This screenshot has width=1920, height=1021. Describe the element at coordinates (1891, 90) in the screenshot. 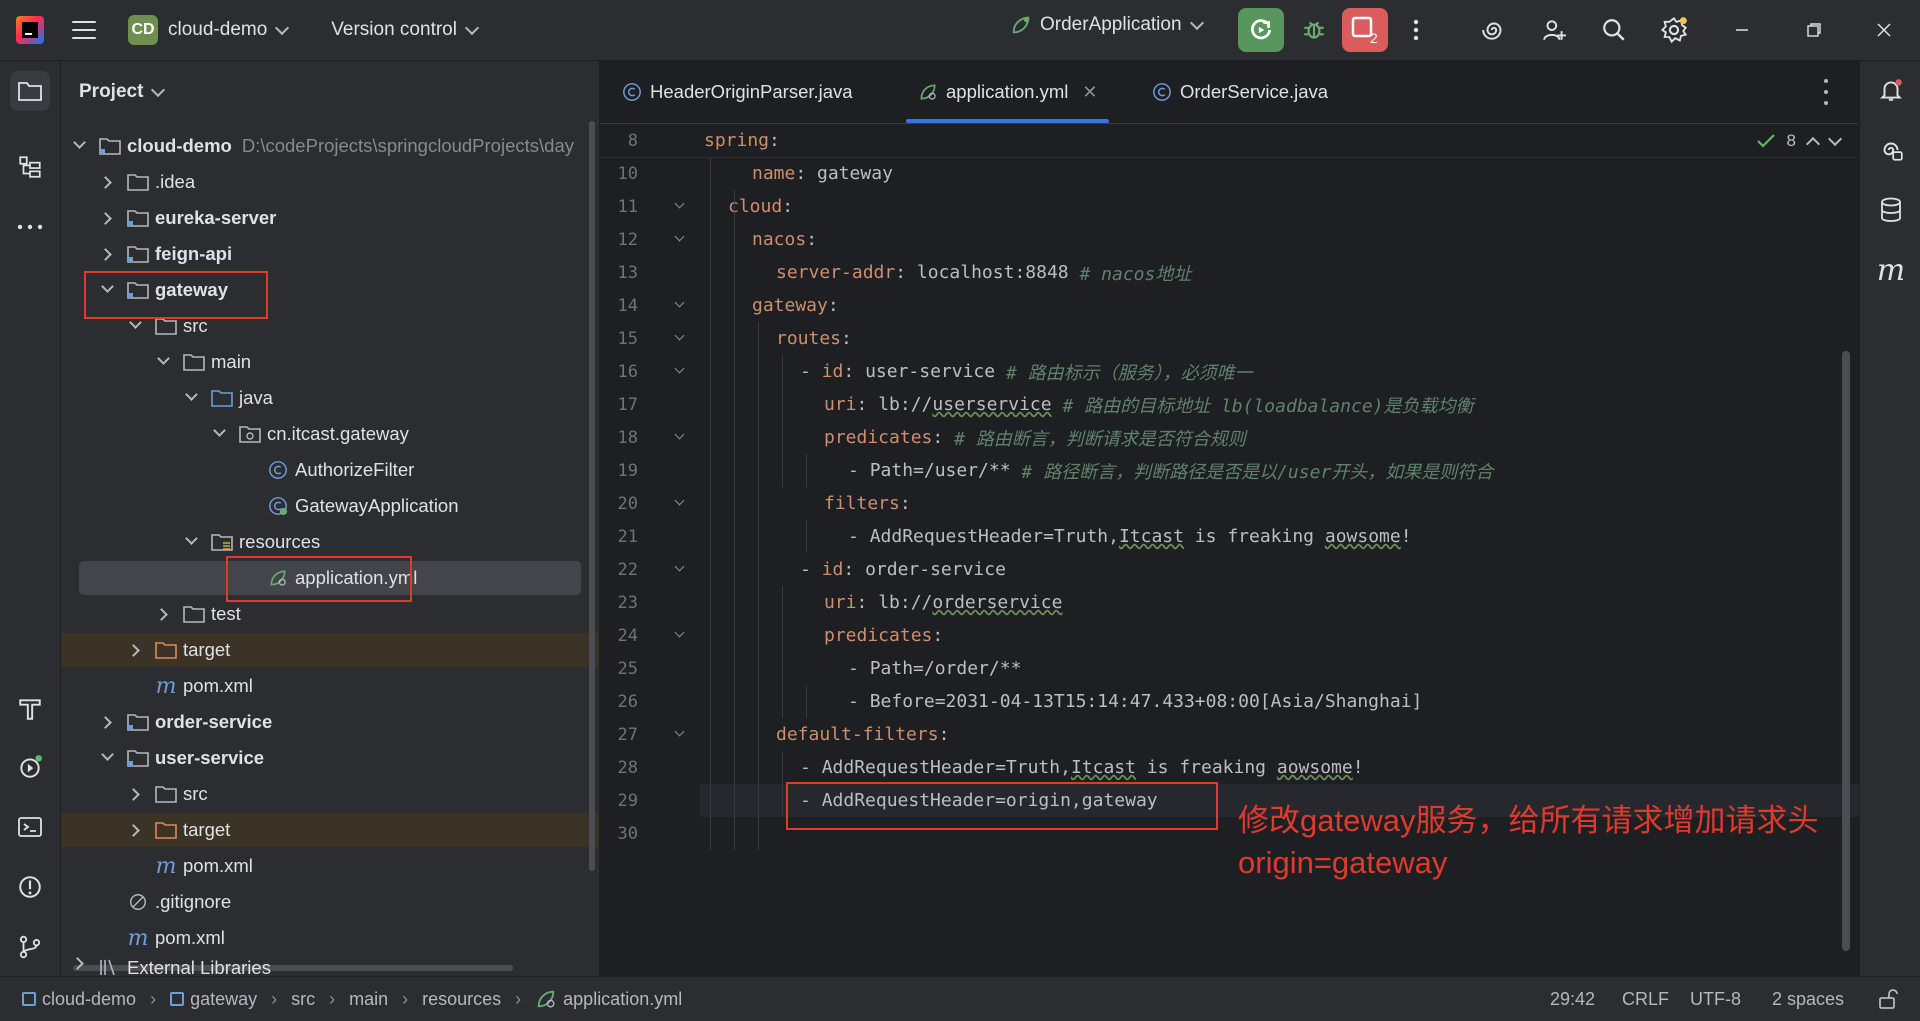

I see `notifications-button` at that location.